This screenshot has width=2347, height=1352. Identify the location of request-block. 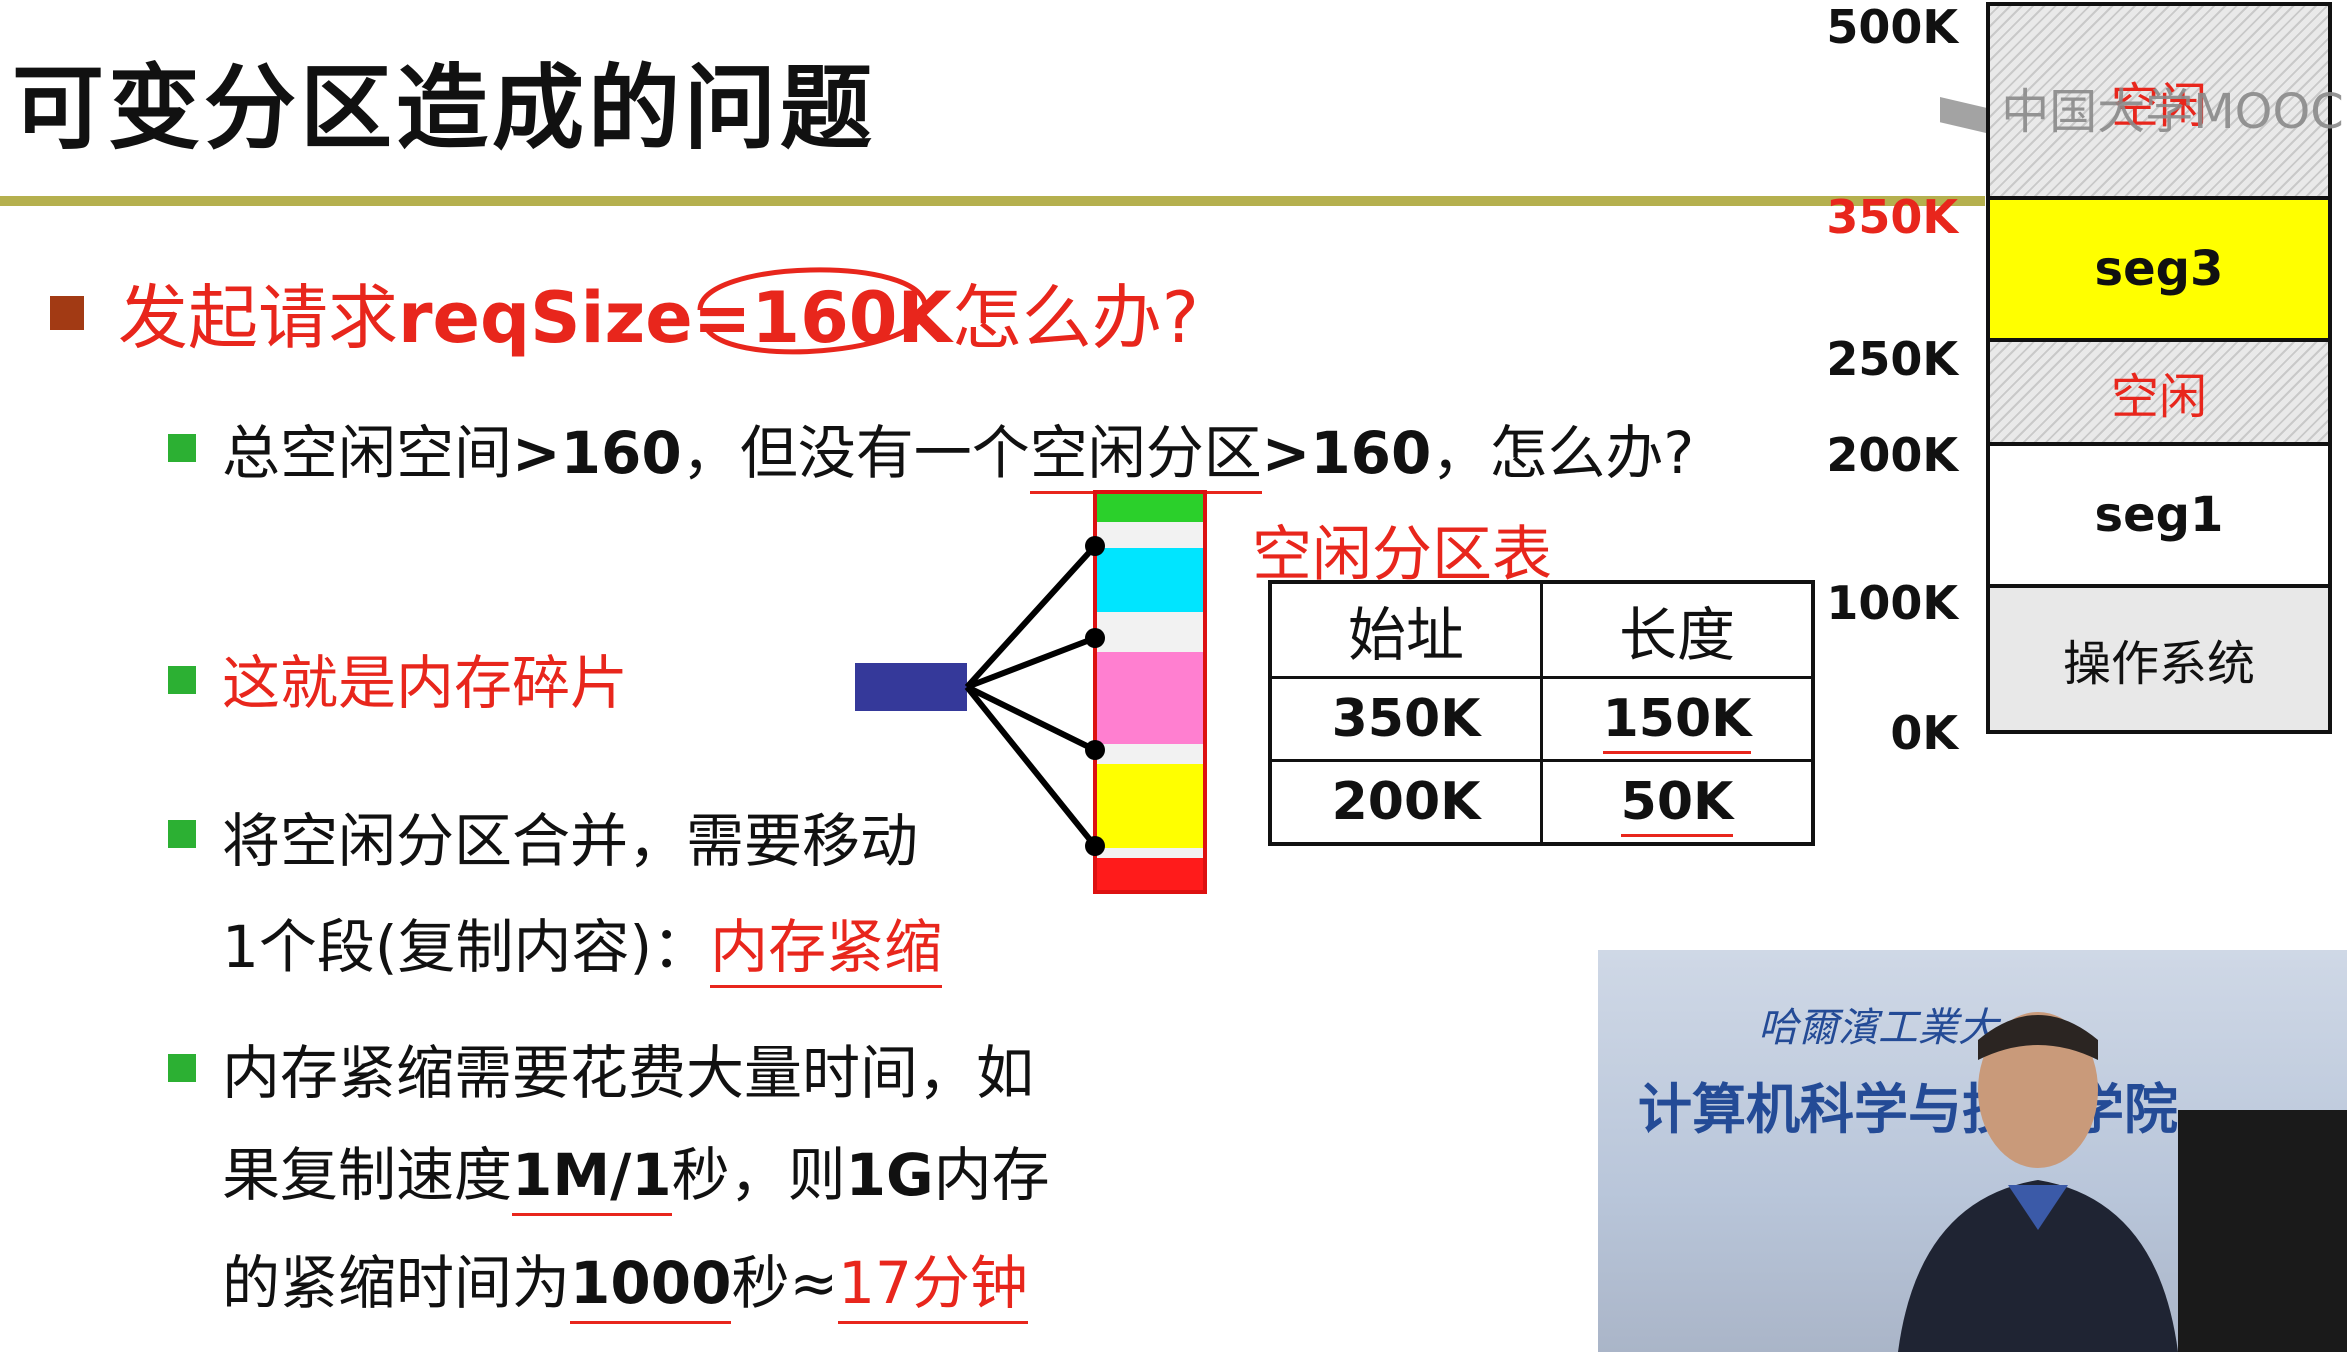
(911, 687).